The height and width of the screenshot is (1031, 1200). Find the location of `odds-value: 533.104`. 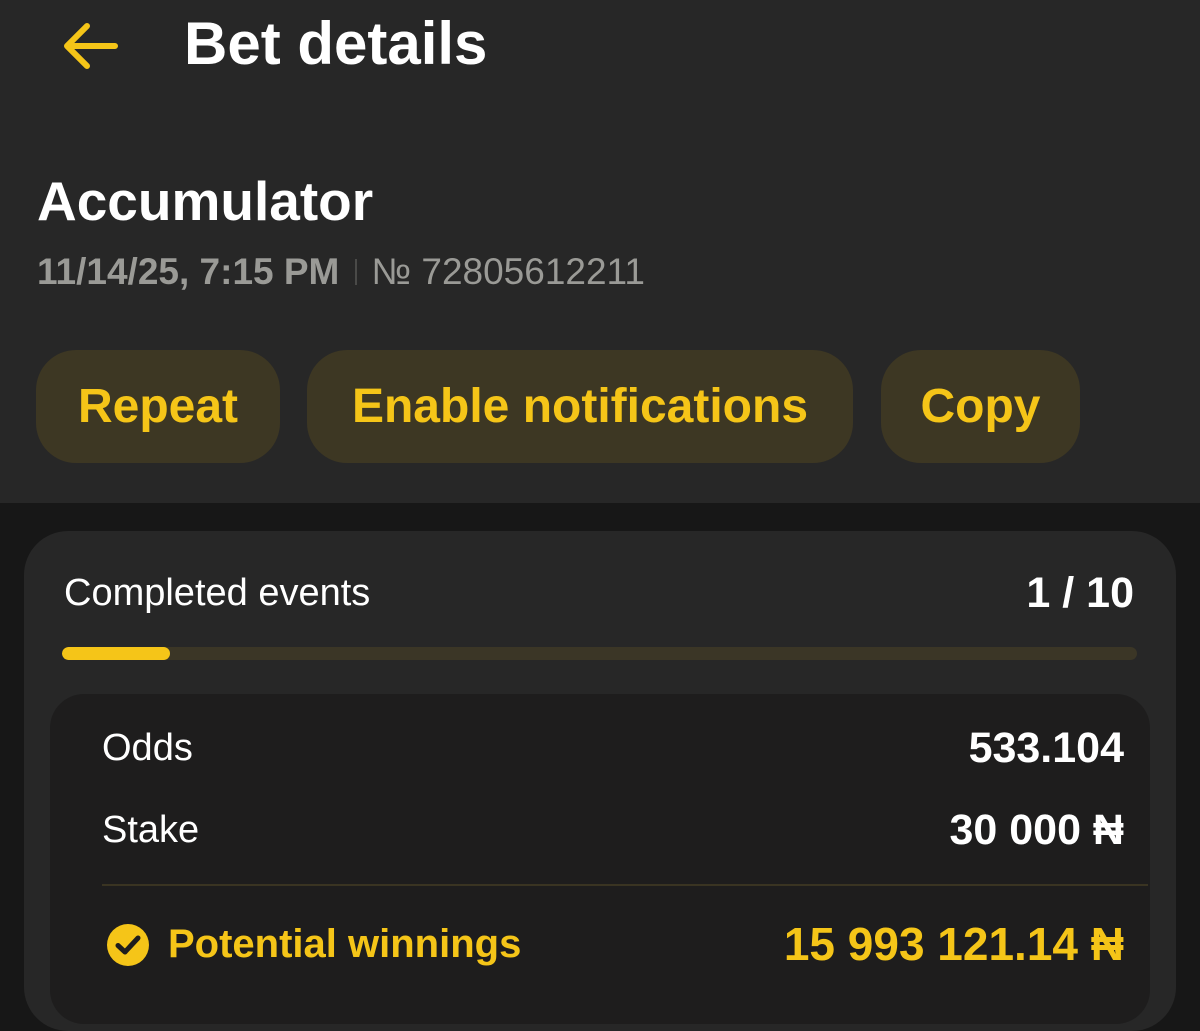

odds-value: 533.104 is located at coordinates (1046, 748).